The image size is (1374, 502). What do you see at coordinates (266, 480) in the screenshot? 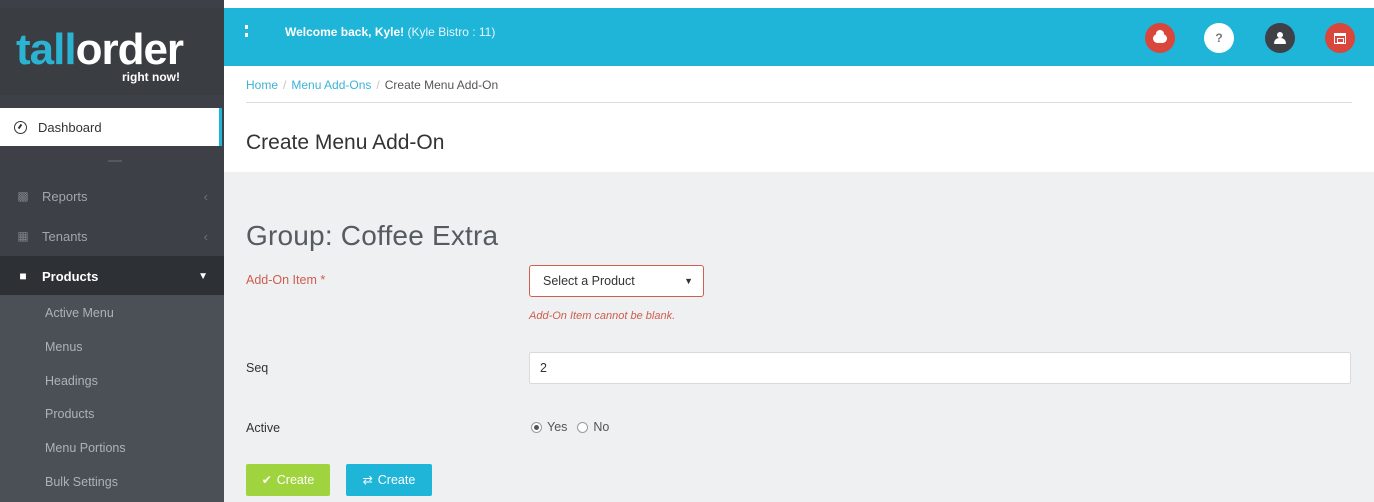
I see `checkmark-icon: ✔` at bounding box center [266, 480].